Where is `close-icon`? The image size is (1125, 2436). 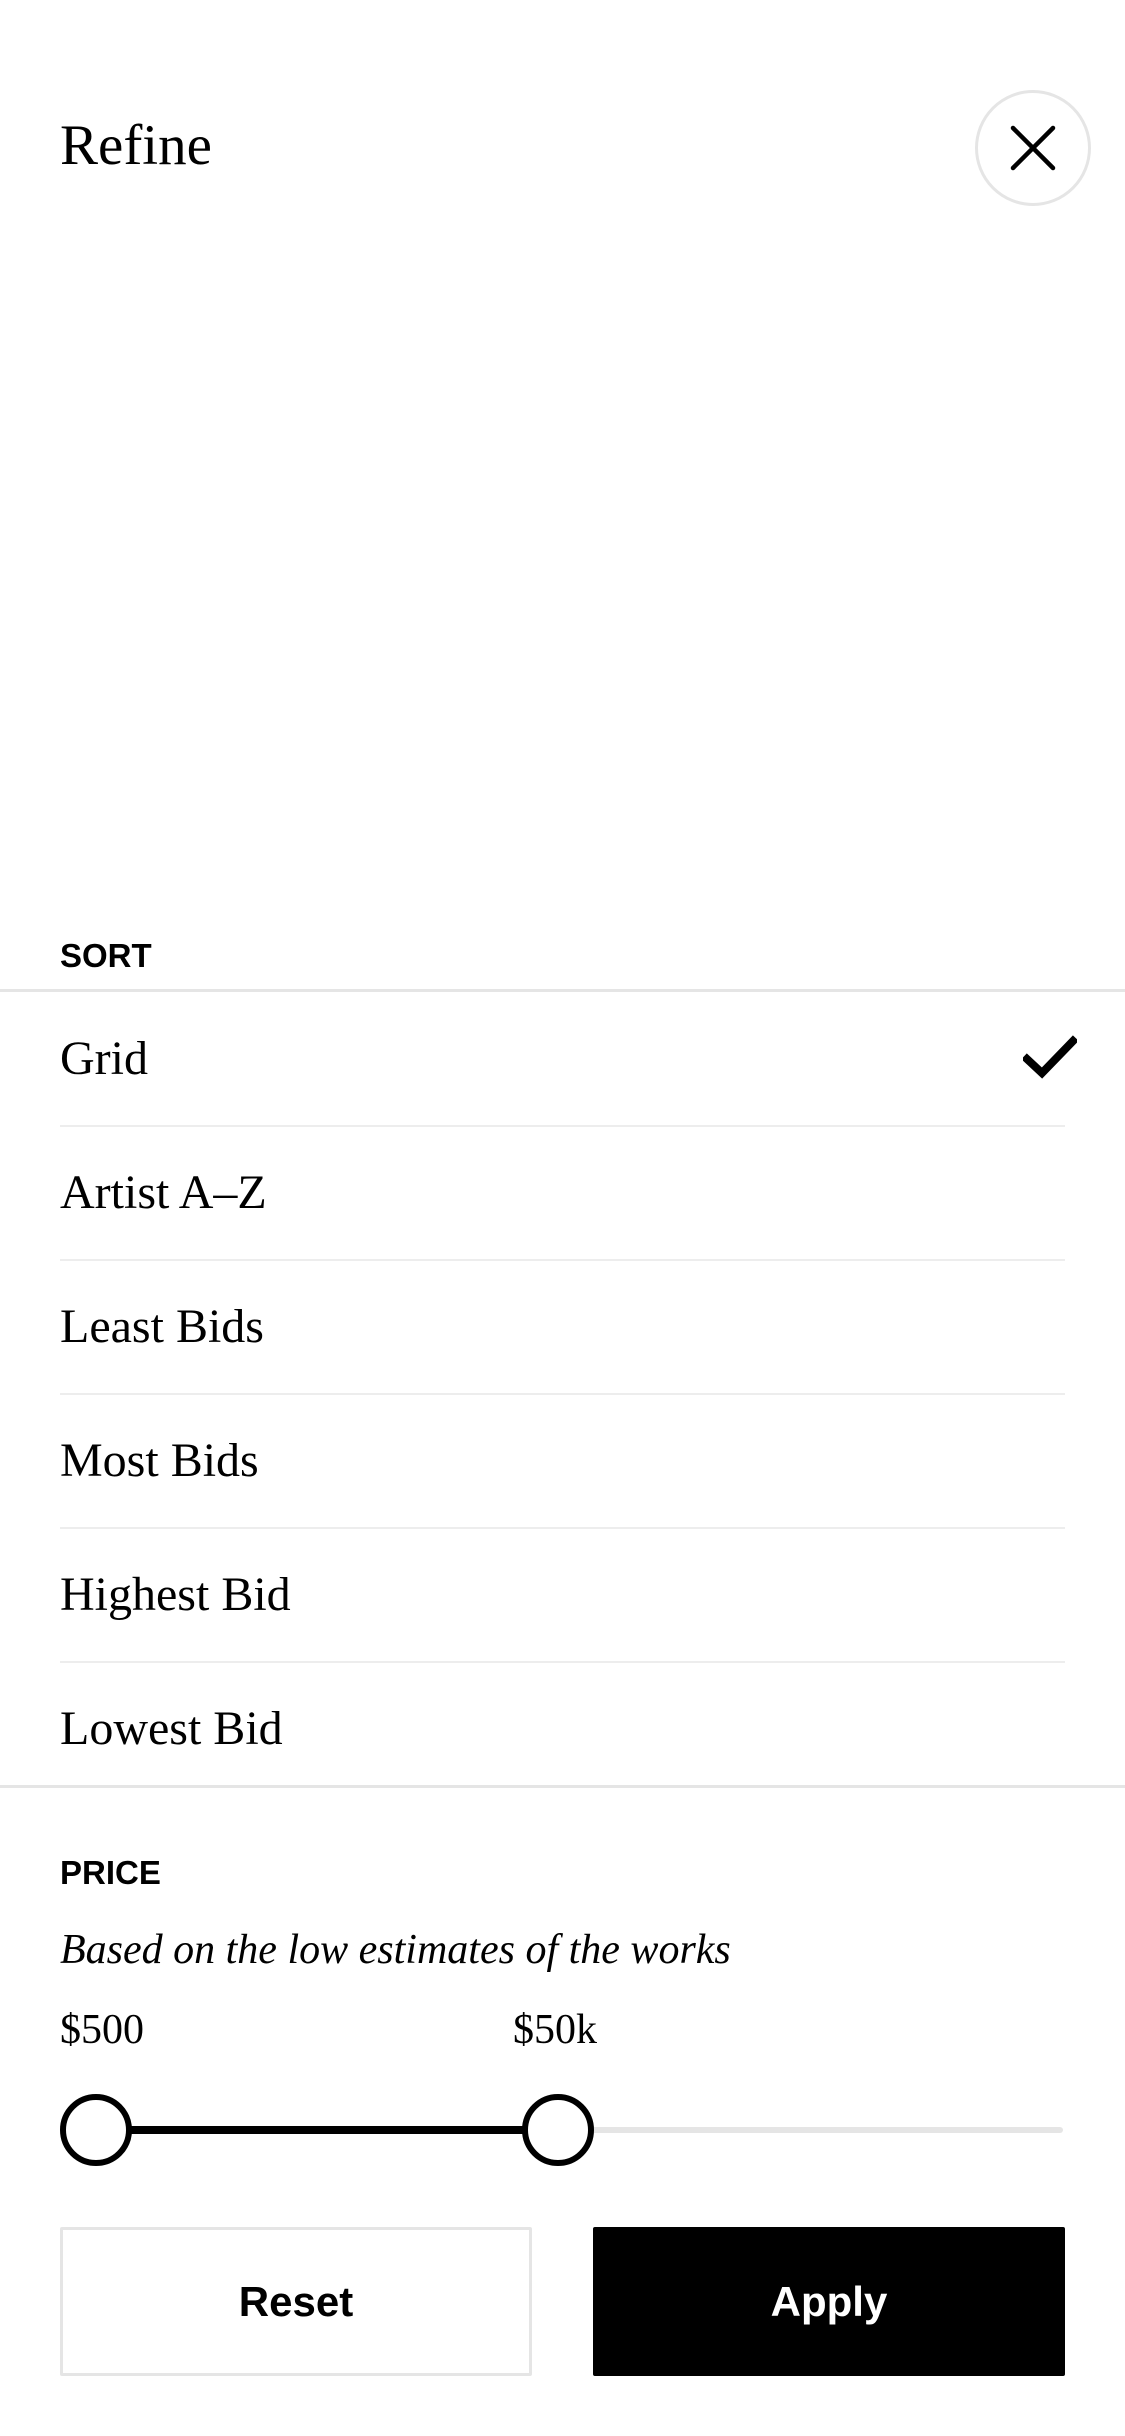
close-icon is located at coordinates (1033, 148).